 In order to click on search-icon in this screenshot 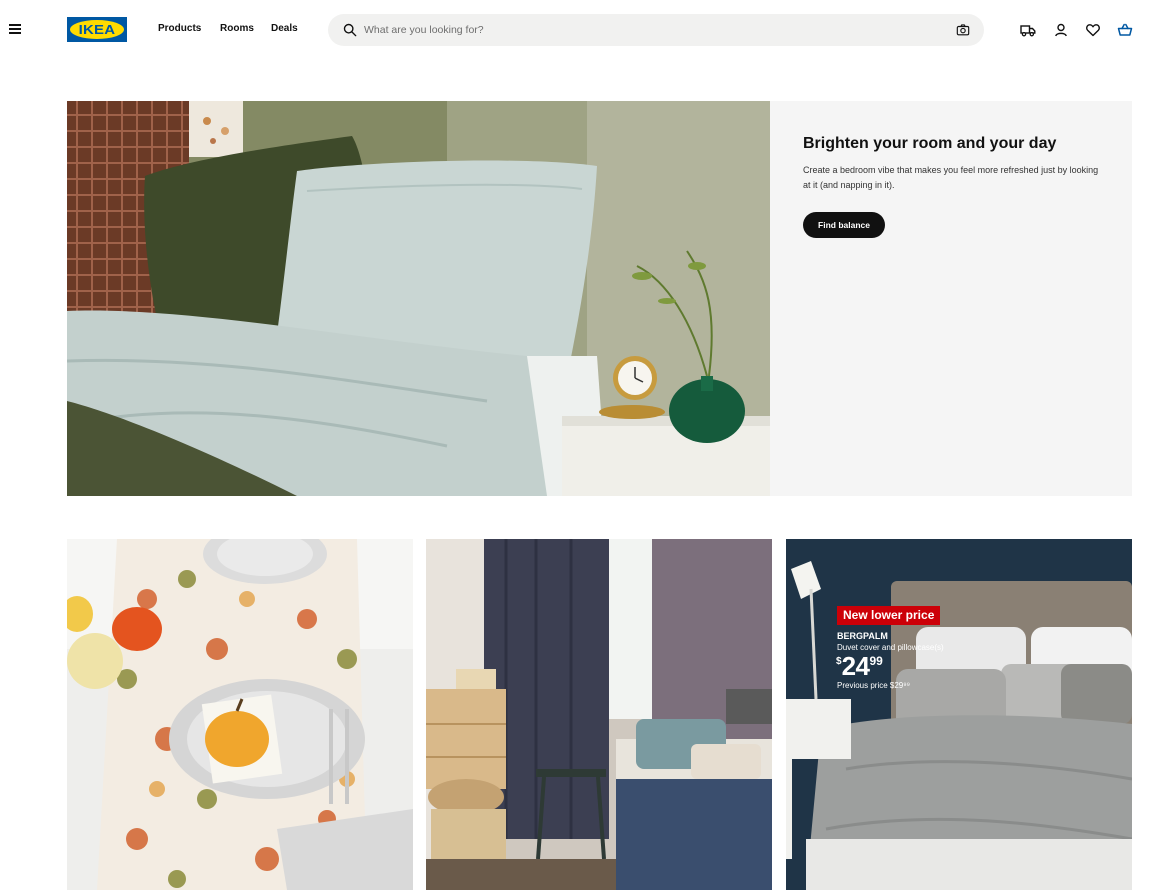, I will do `click(350, 30)`.